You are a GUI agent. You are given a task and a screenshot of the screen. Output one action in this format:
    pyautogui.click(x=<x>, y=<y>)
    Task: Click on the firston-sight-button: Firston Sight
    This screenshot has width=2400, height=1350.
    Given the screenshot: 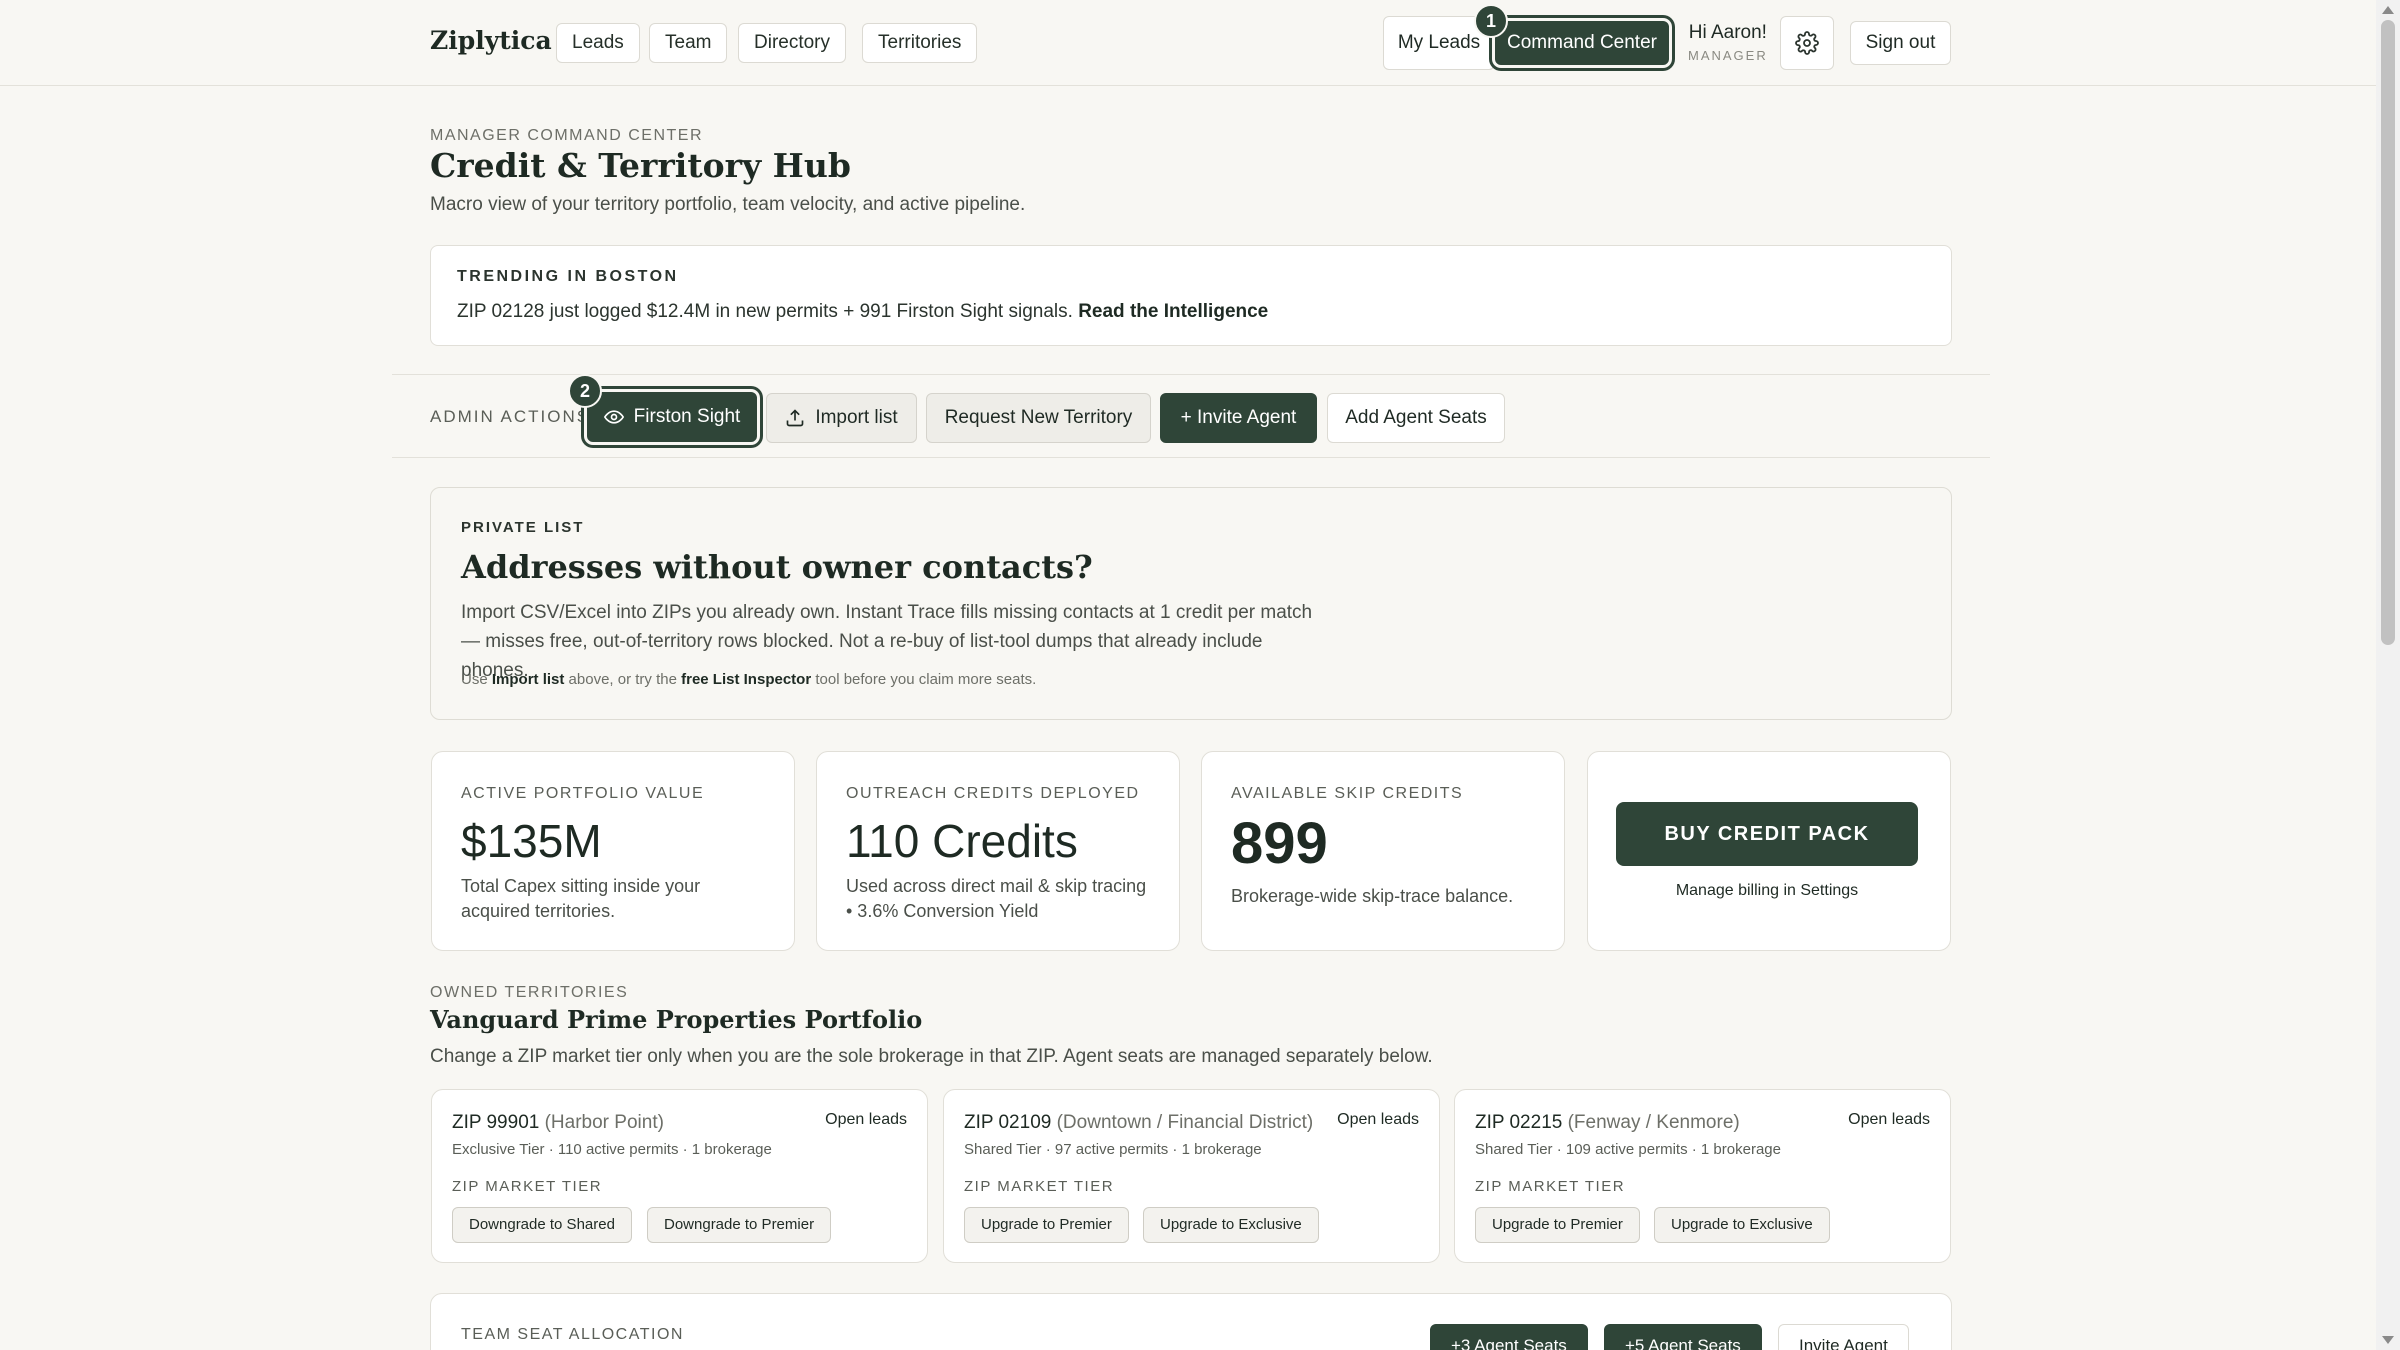 What is the action you would take?
    pyautogui.click(x=672, y=417)
    